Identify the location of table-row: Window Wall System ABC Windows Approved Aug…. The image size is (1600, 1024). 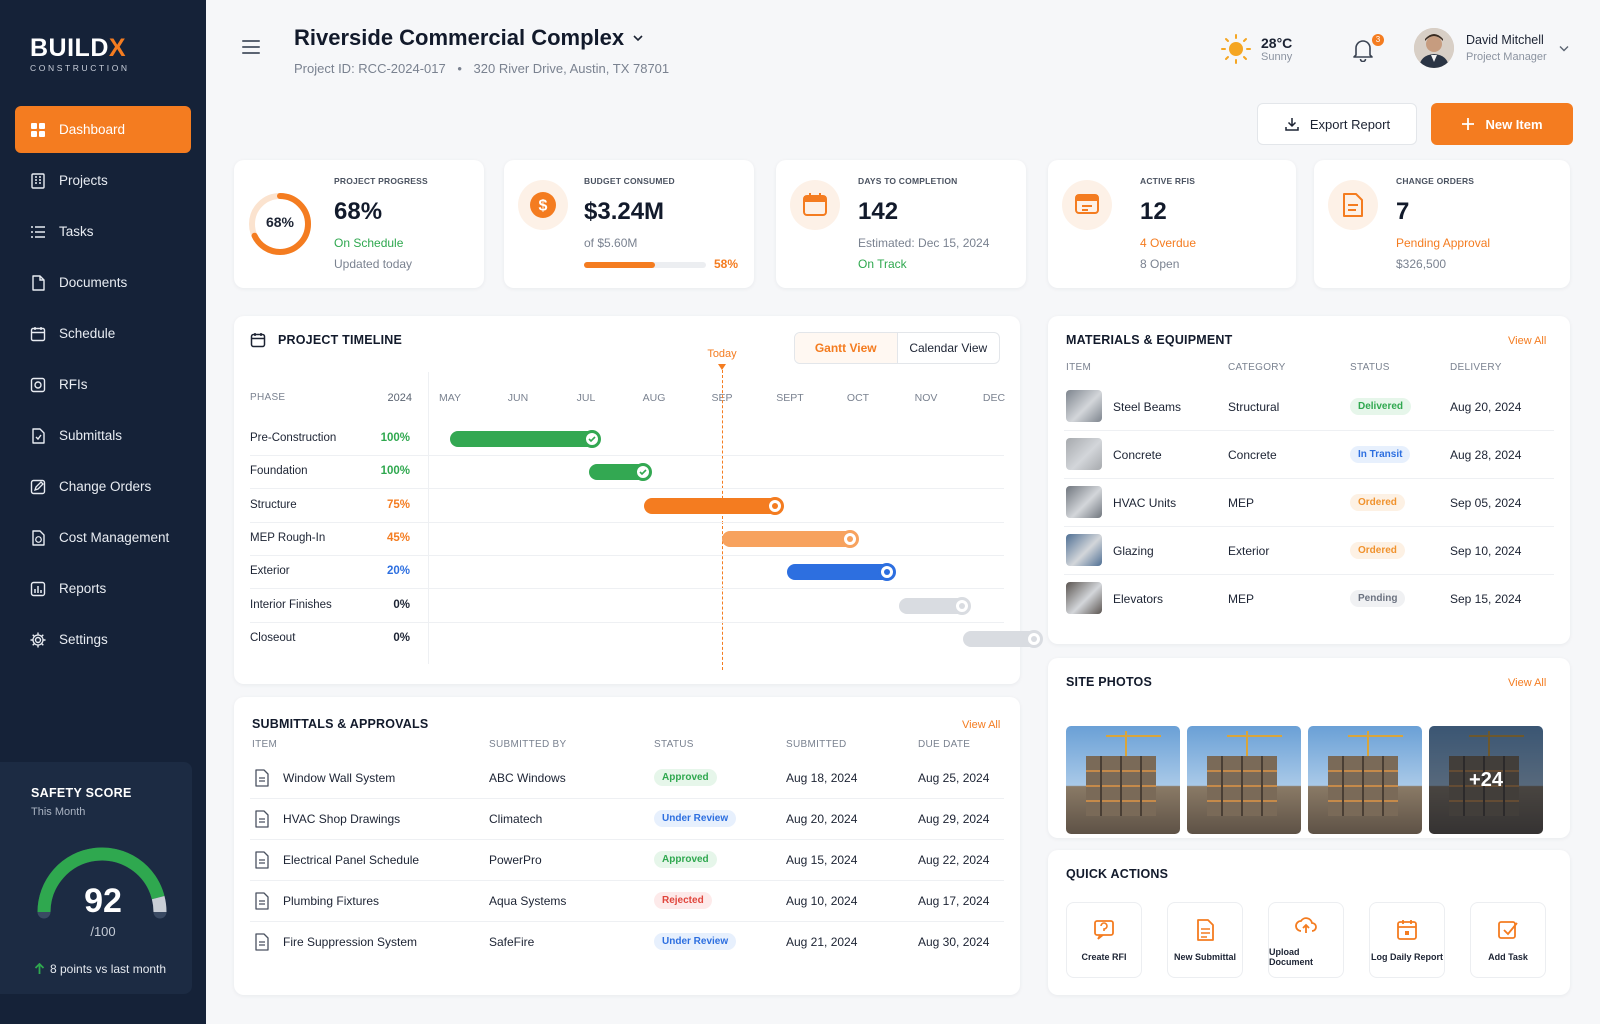
(627, 778).